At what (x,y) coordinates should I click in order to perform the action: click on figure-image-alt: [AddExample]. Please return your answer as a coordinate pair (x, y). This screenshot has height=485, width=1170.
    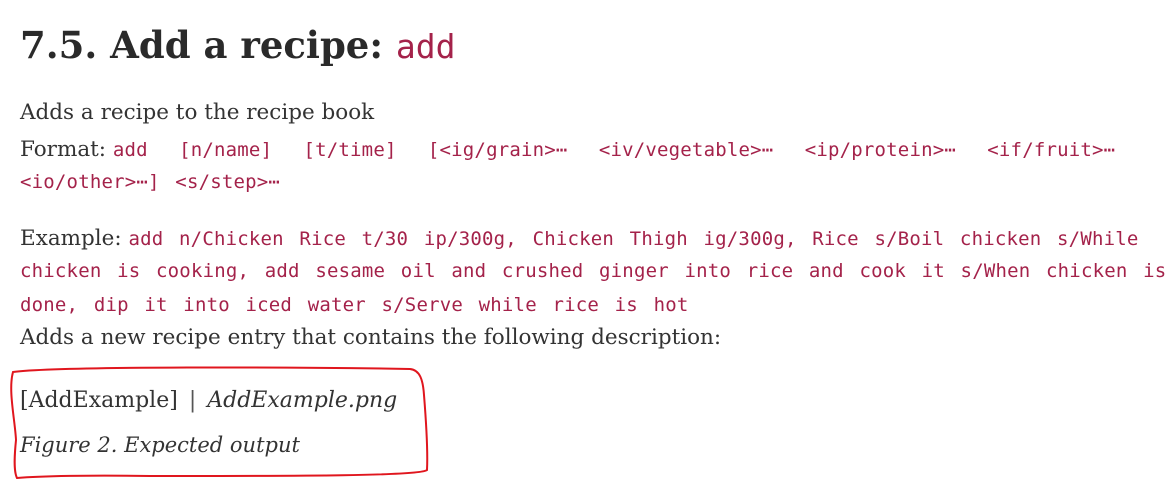
    Looking at the image, I should click on (99, 400).